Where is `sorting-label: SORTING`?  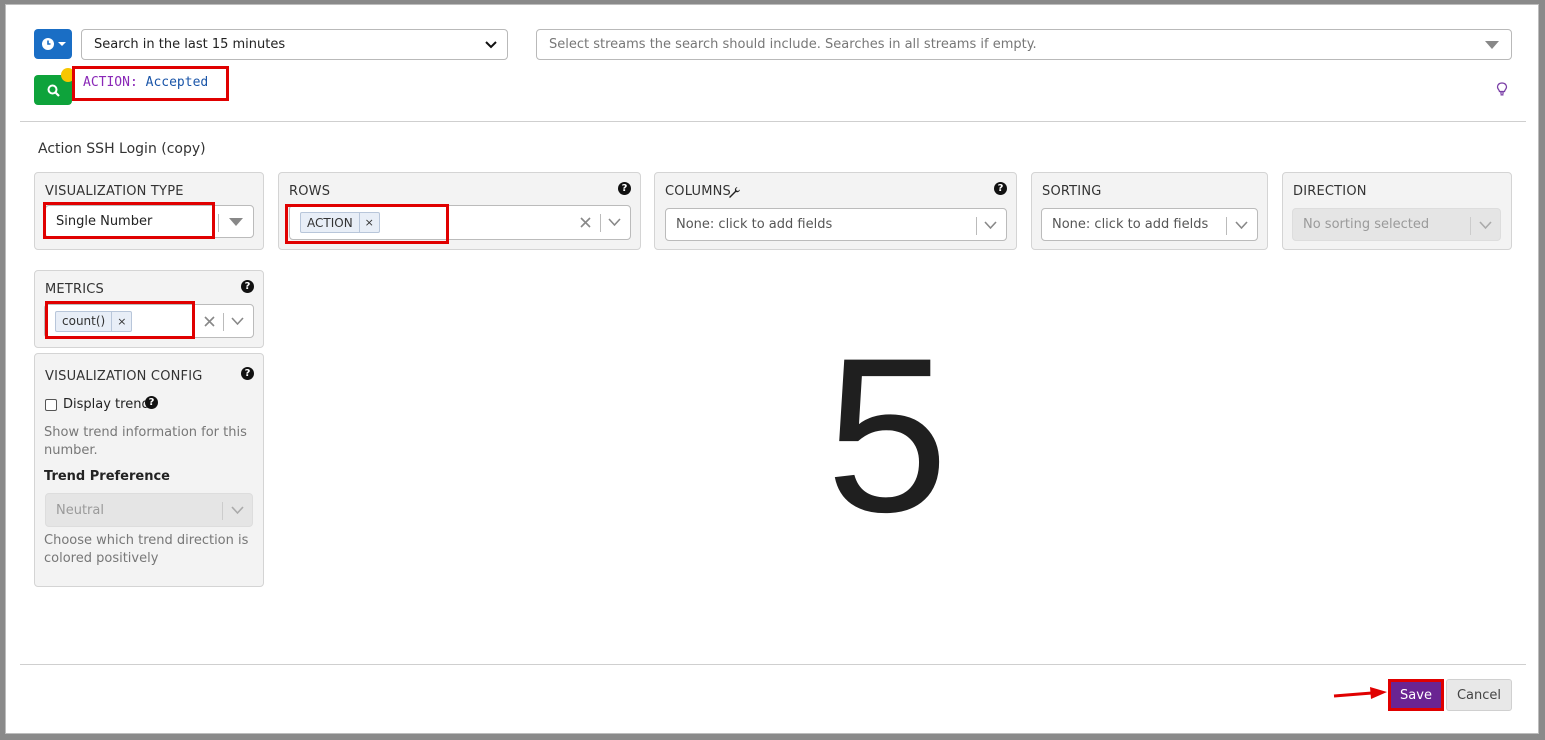
sorting-label: SORTING is located at coordinates (1072, 191).